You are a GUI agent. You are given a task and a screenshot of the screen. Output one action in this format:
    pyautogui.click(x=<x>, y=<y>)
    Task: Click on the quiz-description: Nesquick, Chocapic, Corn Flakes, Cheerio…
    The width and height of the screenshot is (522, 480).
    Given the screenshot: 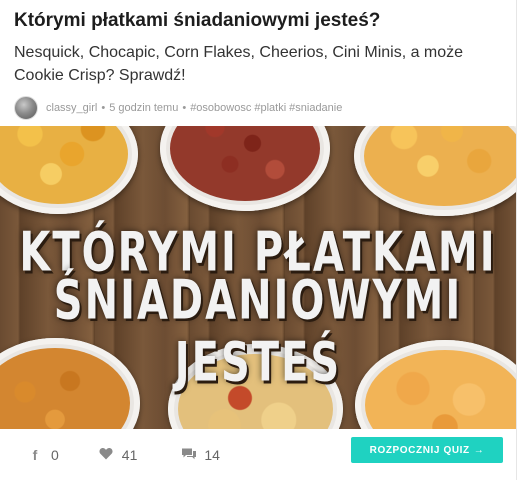 What is the action you would take?
    pyautogui.click(x=239, y=64)
    